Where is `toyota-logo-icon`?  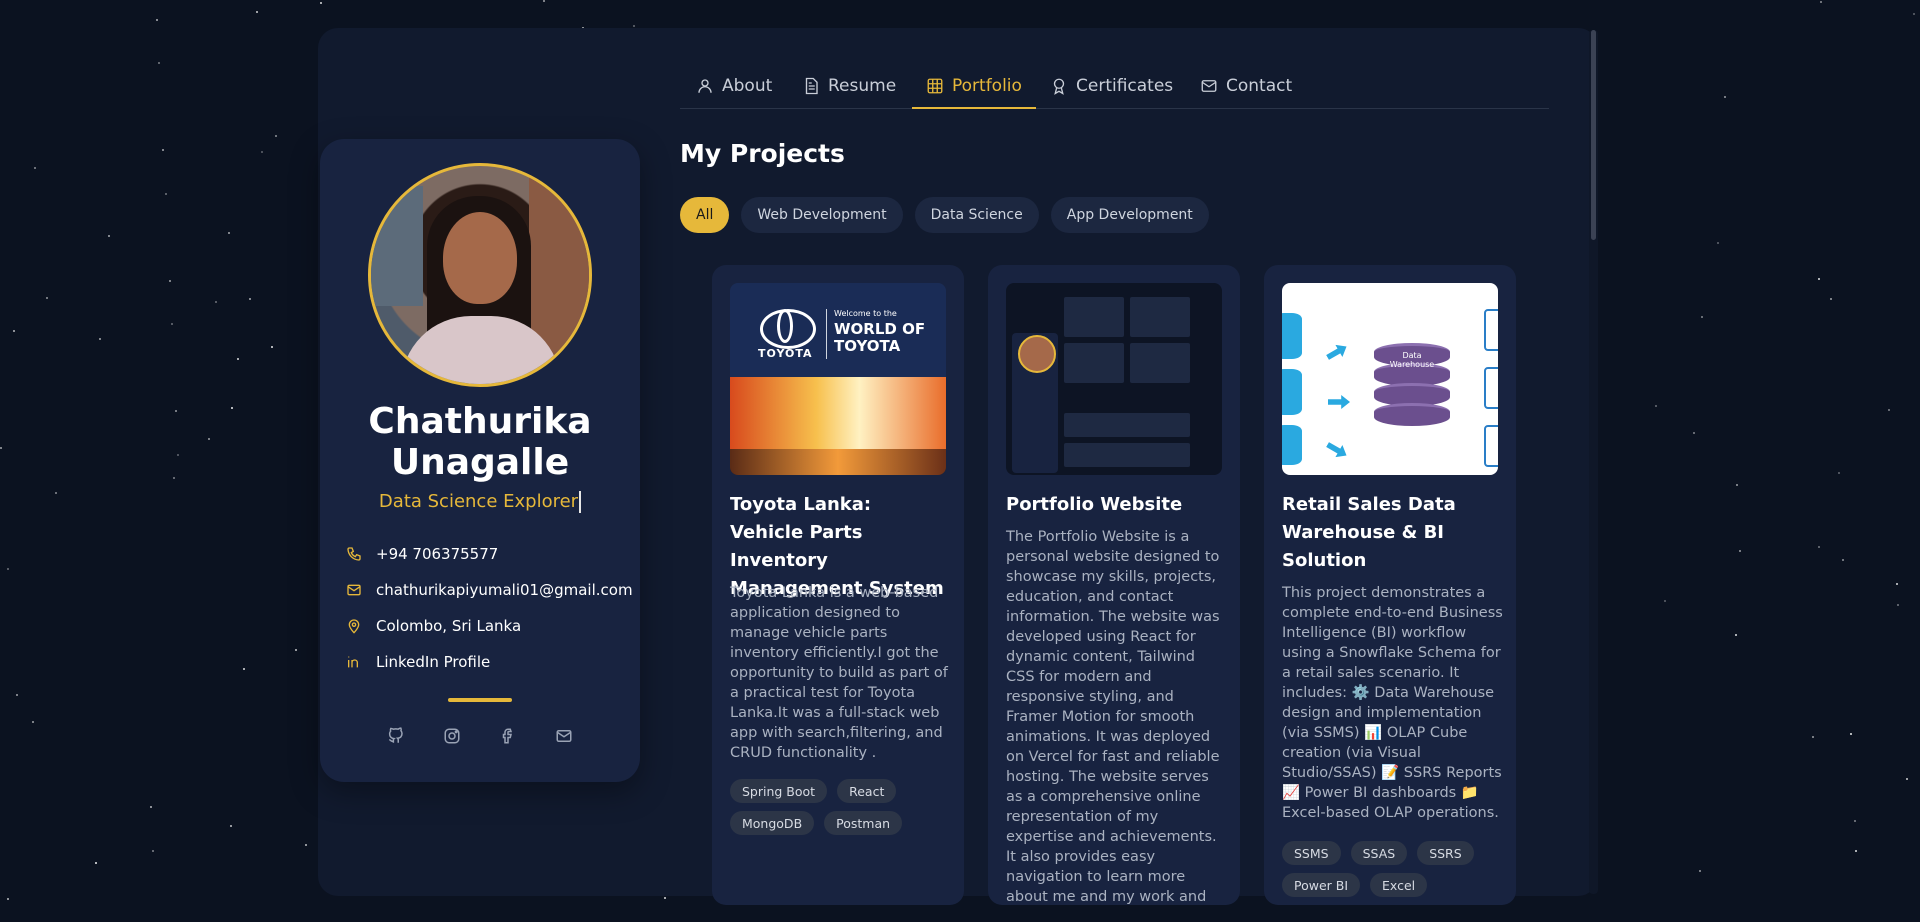 toyota-logo-icon is located at coordinates (788, 329).